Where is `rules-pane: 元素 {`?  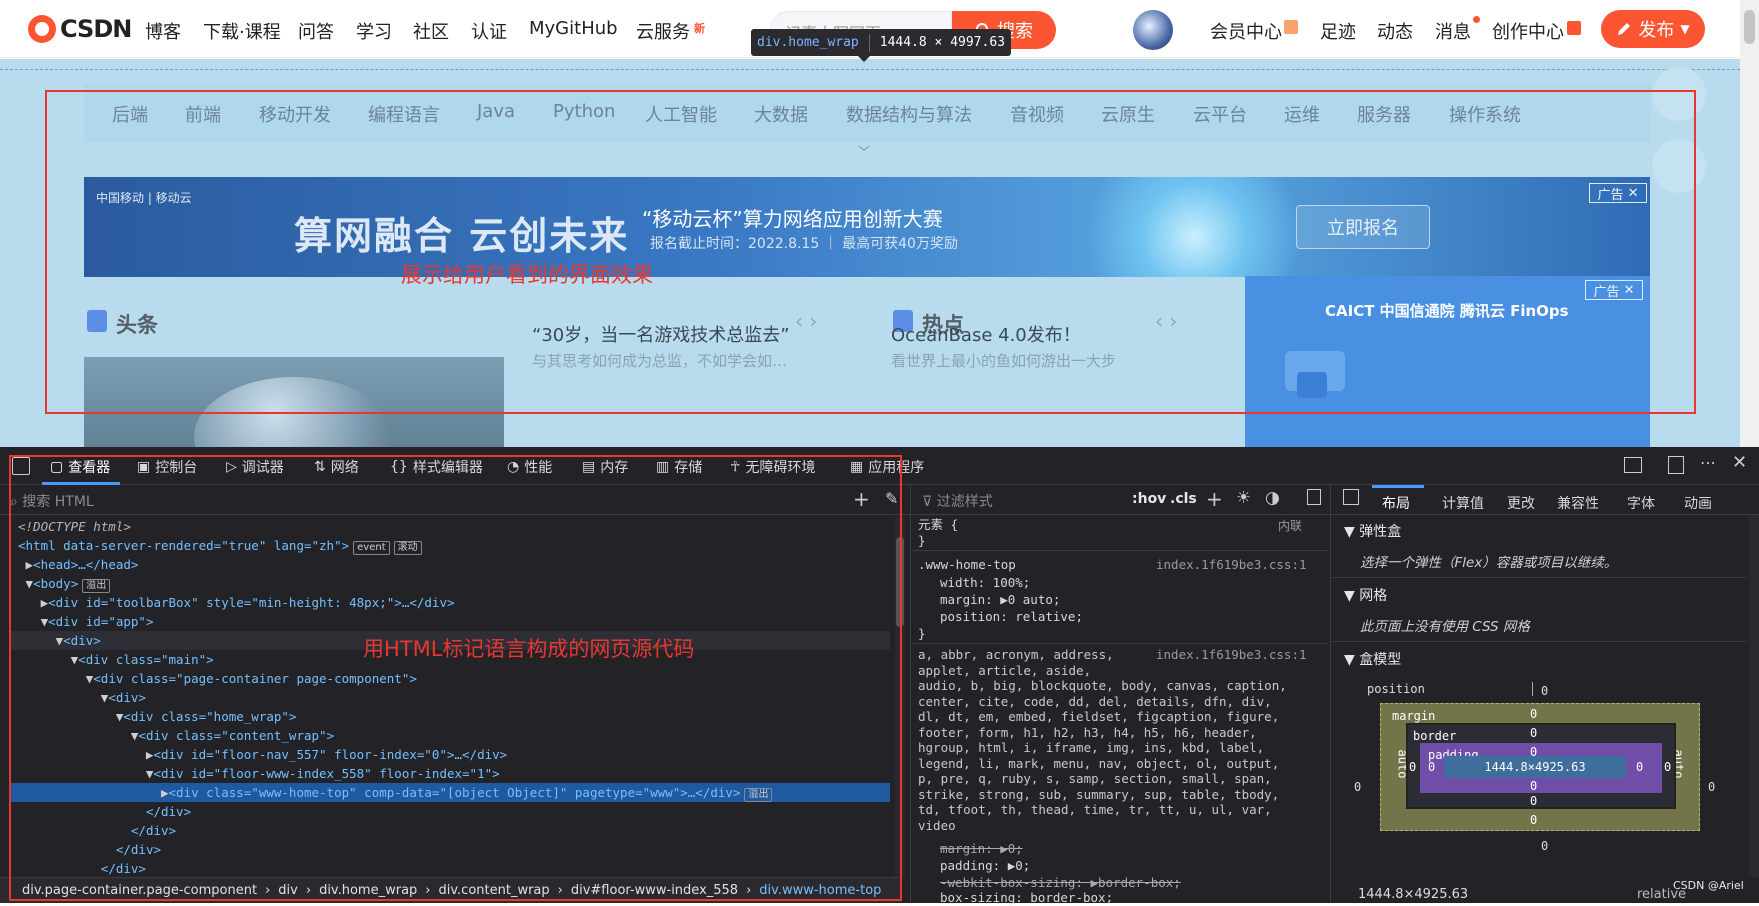 rules-pane: 元素 { is located at coordinates (1118, 525).